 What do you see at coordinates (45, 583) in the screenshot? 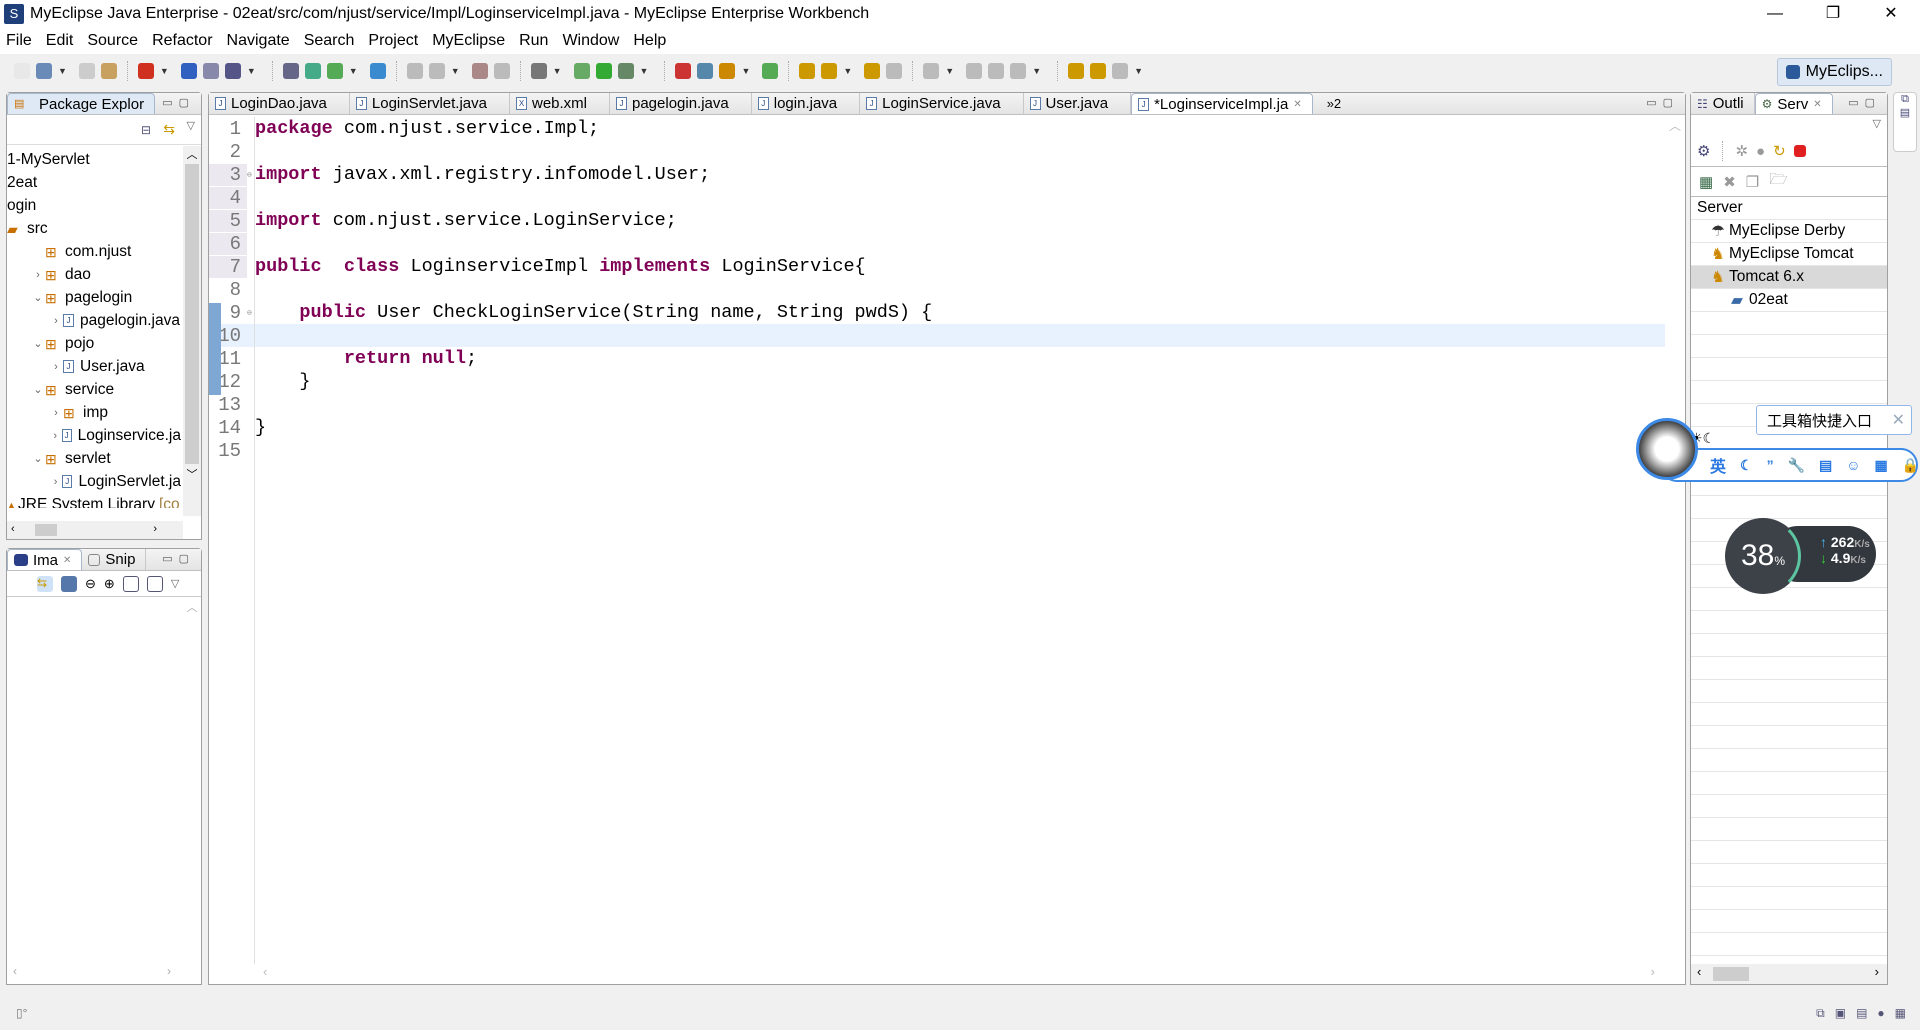
I see `sync-icon: ⇆` at bounding box center [45, 583].